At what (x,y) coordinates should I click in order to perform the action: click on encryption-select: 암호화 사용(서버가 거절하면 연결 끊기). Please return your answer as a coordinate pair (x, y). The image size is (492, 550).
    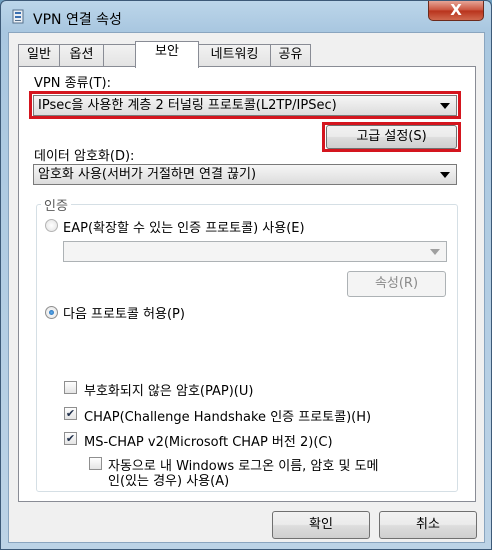
    Looking at the image, I should click on (245, 174).